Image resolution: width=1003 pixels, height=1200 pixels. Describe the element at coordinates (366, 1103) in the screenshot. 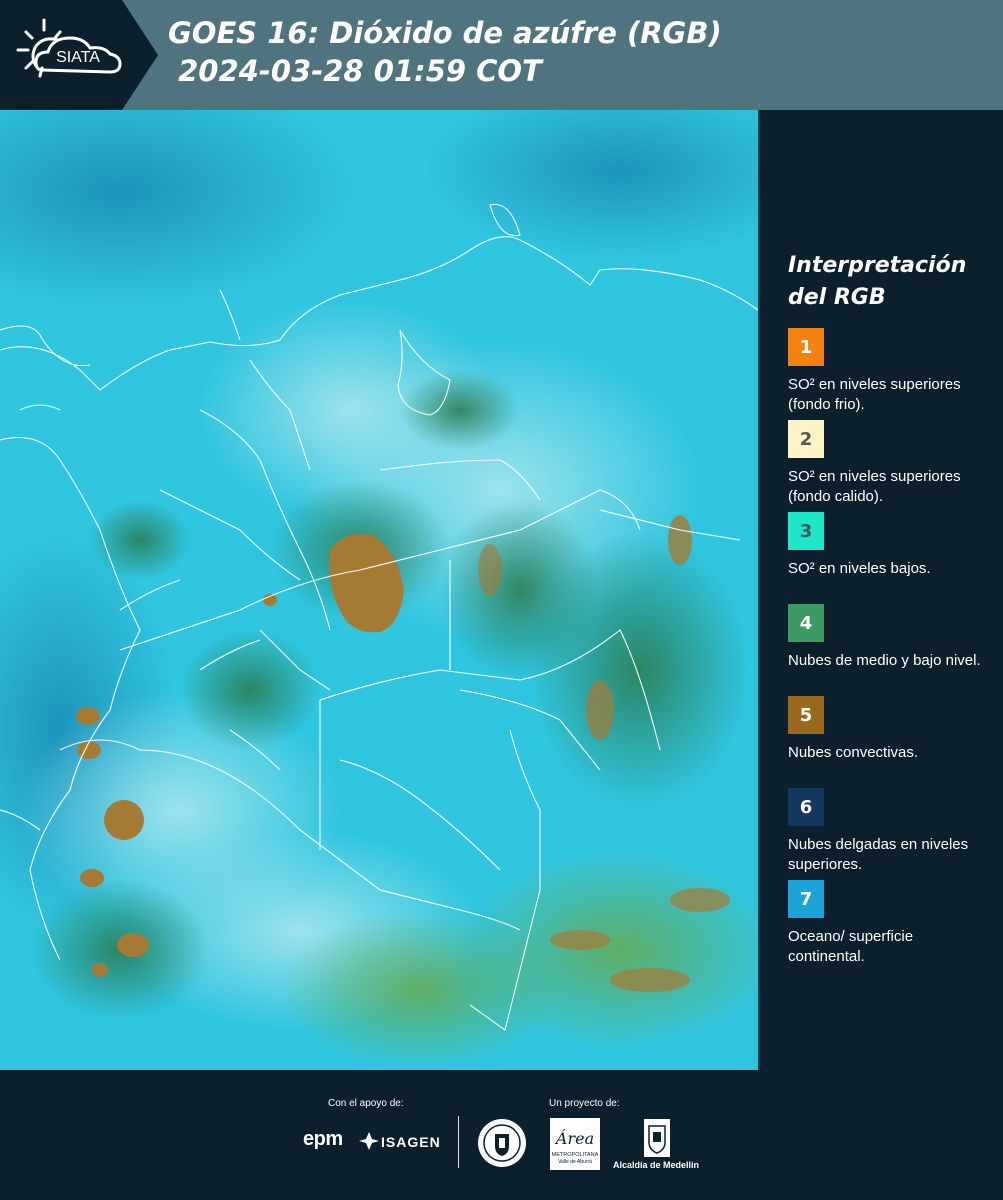

I see `support-label: Con el apoyo de:` at that location.